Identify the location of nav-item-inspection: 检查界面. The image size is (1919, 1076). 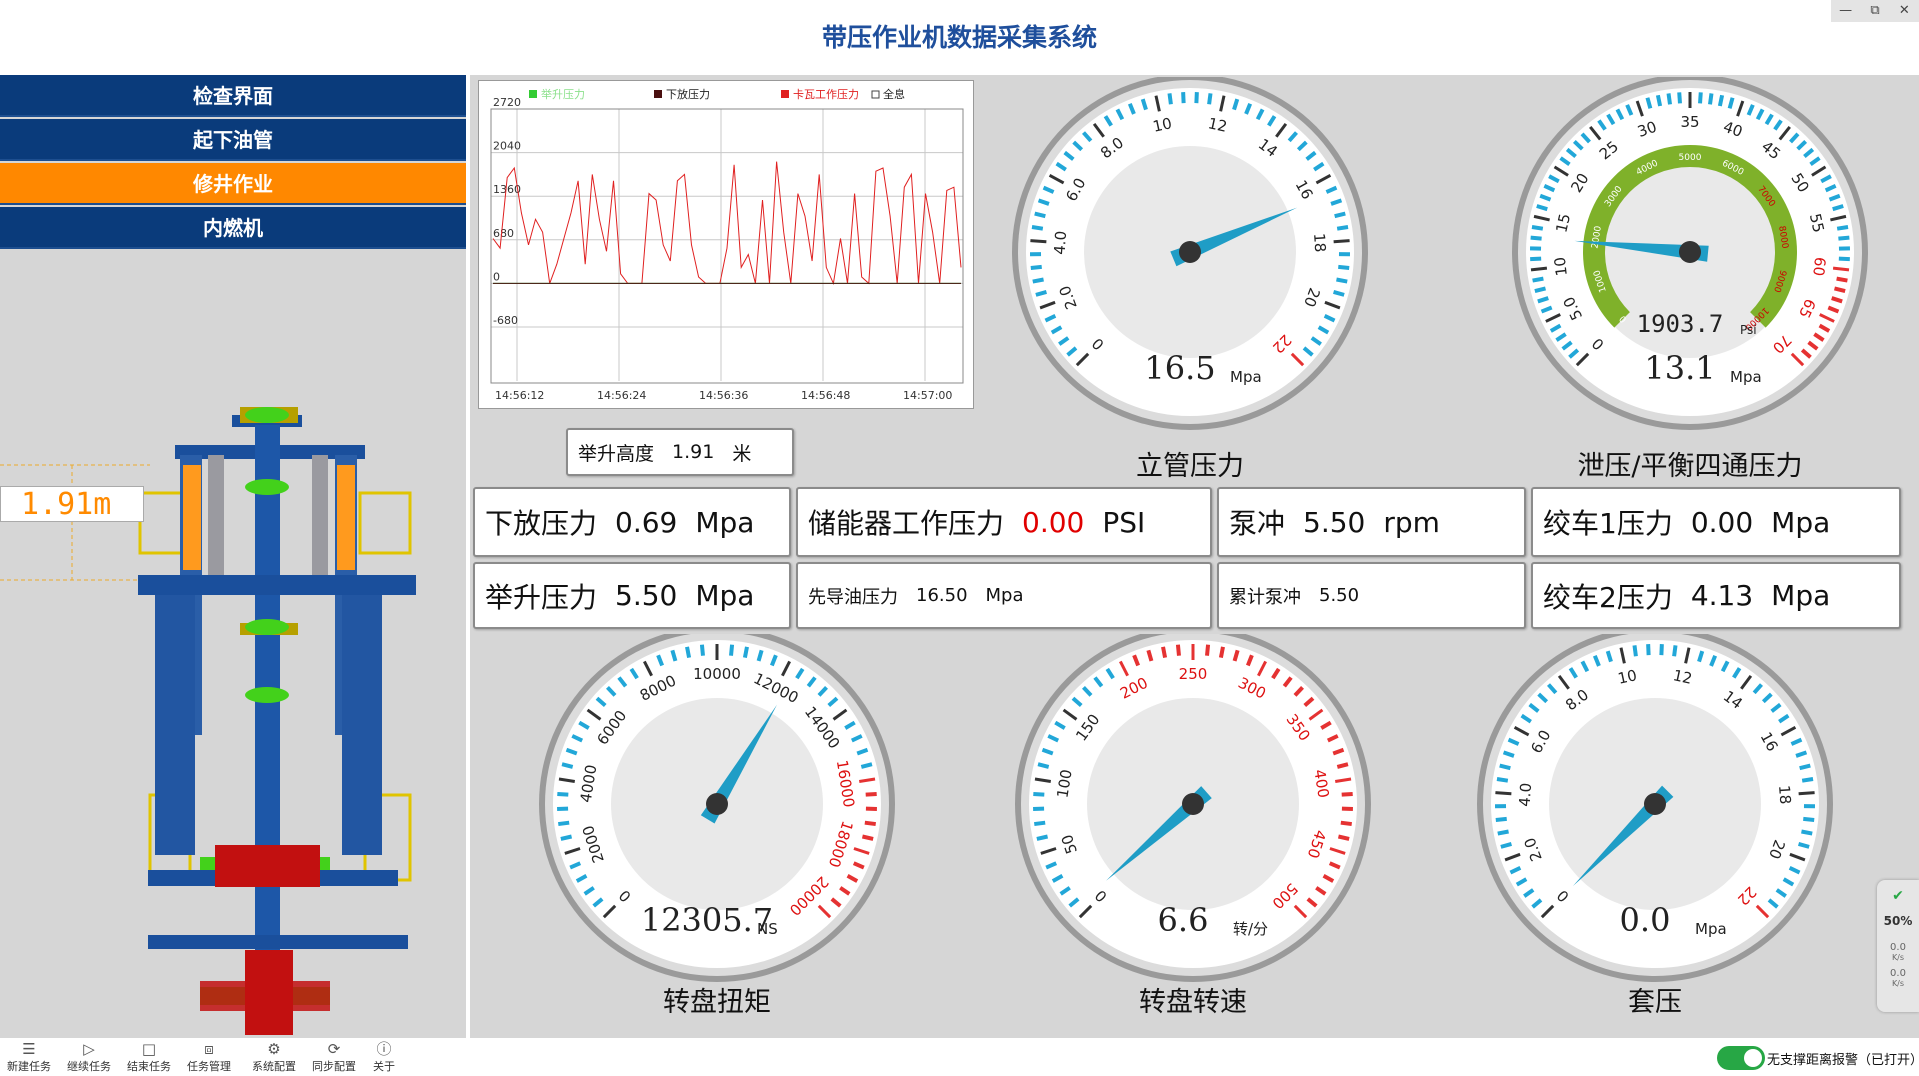
(233, 96).